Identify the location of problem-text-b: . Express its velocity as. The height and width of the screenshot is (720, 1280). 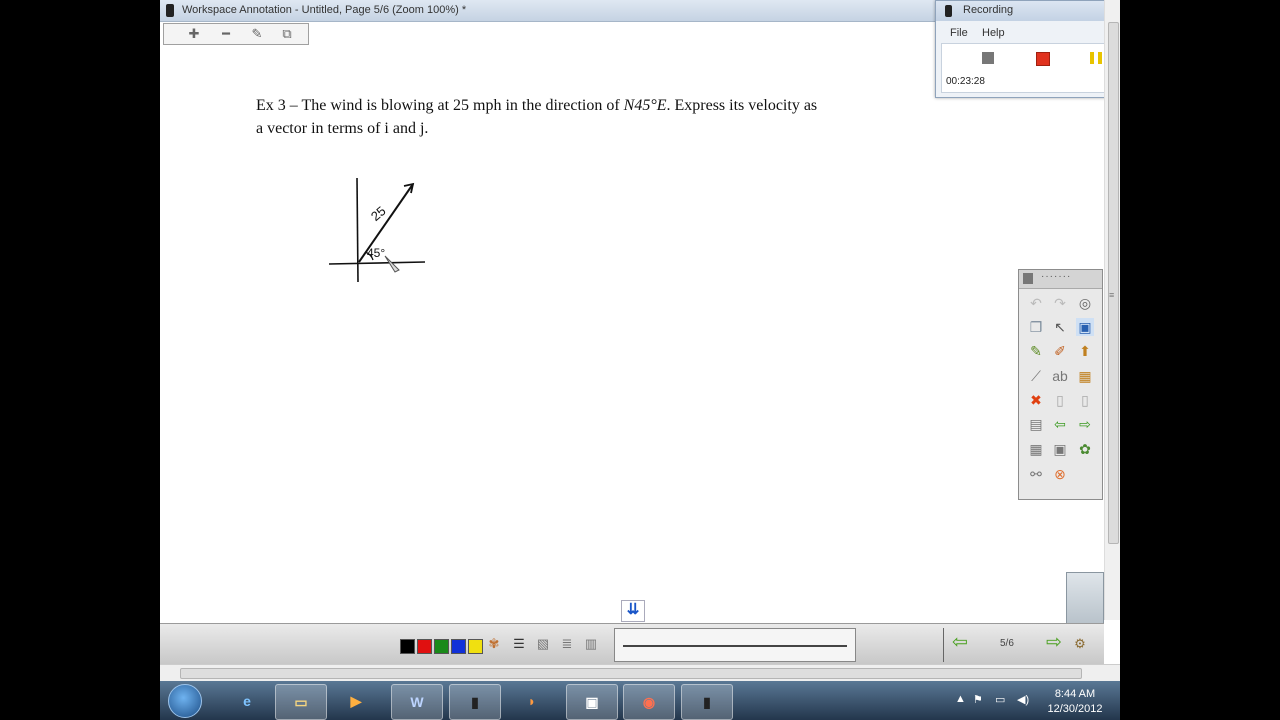
(742, 105).